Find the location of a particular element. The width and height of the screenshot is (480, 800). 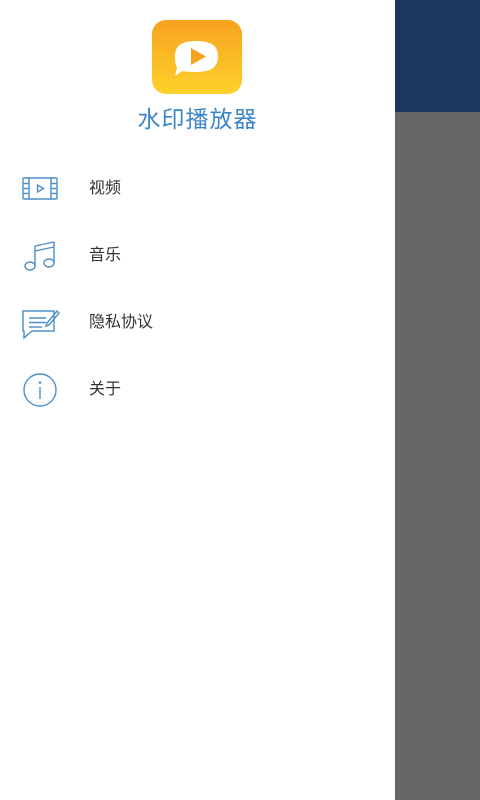

music-icon is located at coordinates (40, 256).